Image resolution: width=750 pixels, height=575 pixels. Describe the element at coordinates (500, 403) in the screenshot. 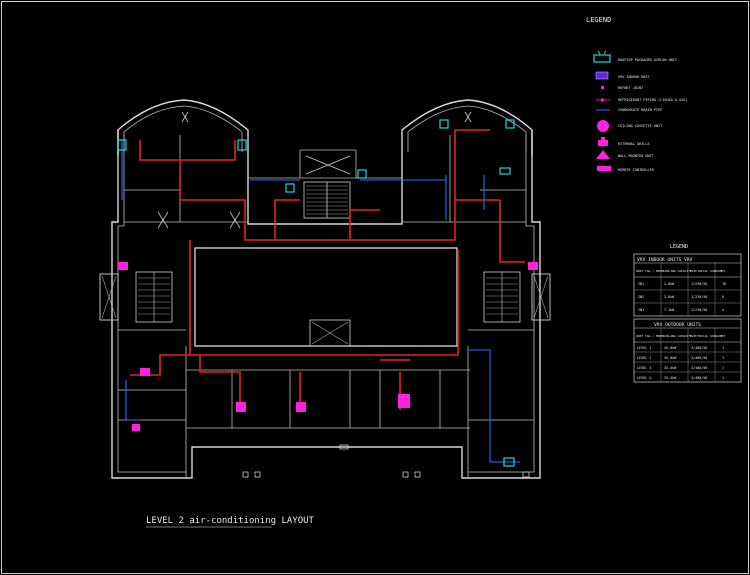

I see `right-lower-rooms` at that location.